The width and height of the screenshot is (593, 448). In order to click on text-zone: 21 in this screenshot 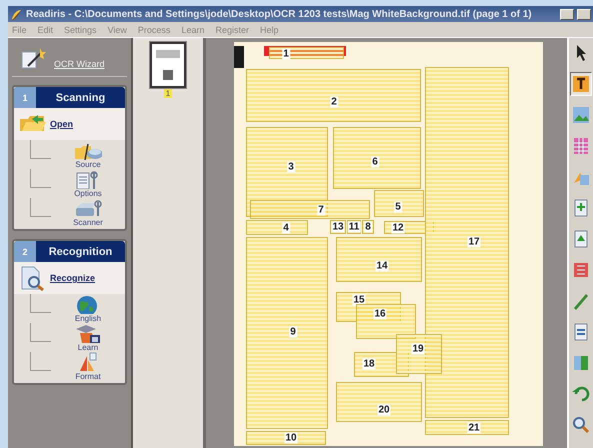, I will do `click(467, 427)`.